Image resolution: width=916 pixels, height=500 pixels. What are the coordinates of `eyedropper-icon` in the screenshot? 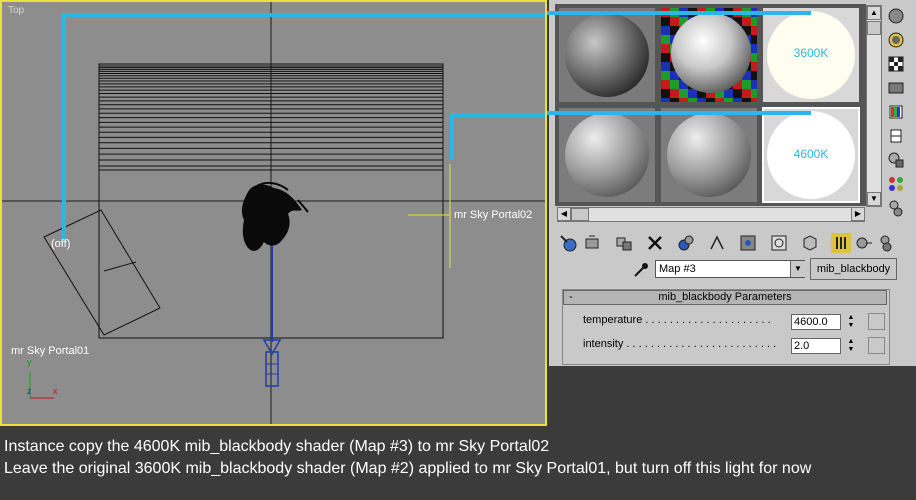 It's located at (641, 270).